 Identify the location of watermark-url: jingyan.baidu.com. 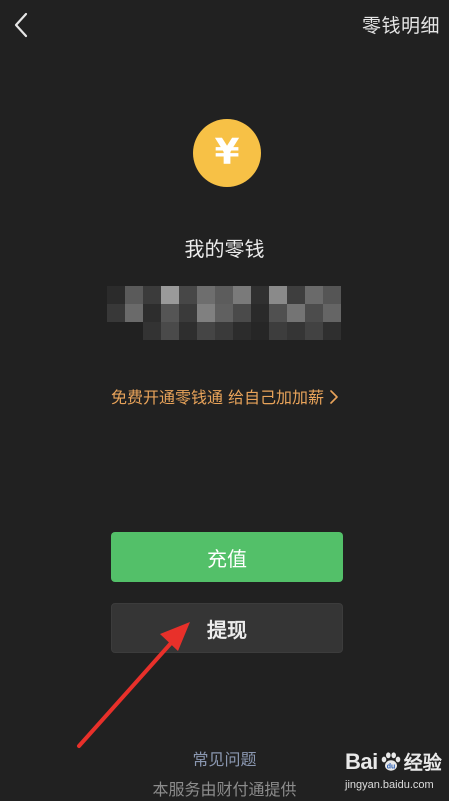
(389, 785).